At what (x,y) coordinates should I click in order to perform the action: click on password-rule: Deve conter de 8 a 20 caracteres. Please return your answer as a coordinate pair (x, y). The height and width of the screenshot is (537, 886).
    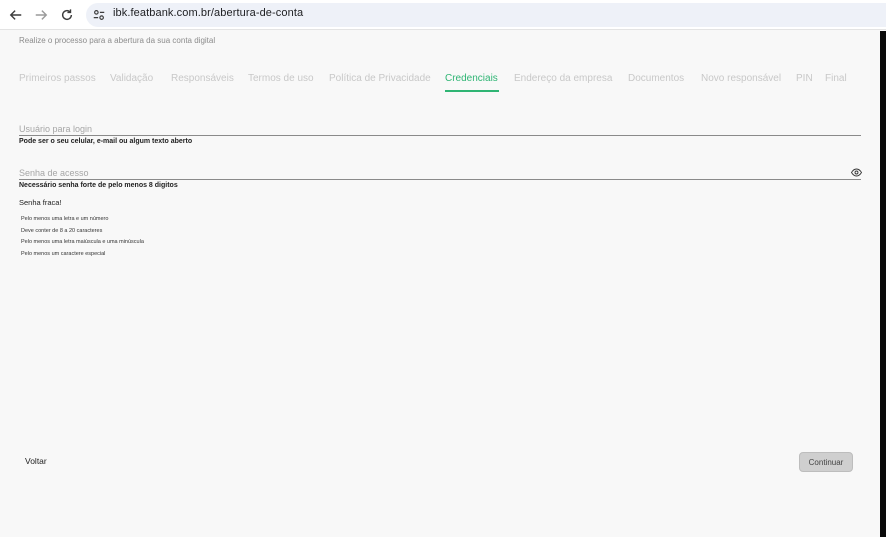
    Looking at the image, I should click on (62, 231).